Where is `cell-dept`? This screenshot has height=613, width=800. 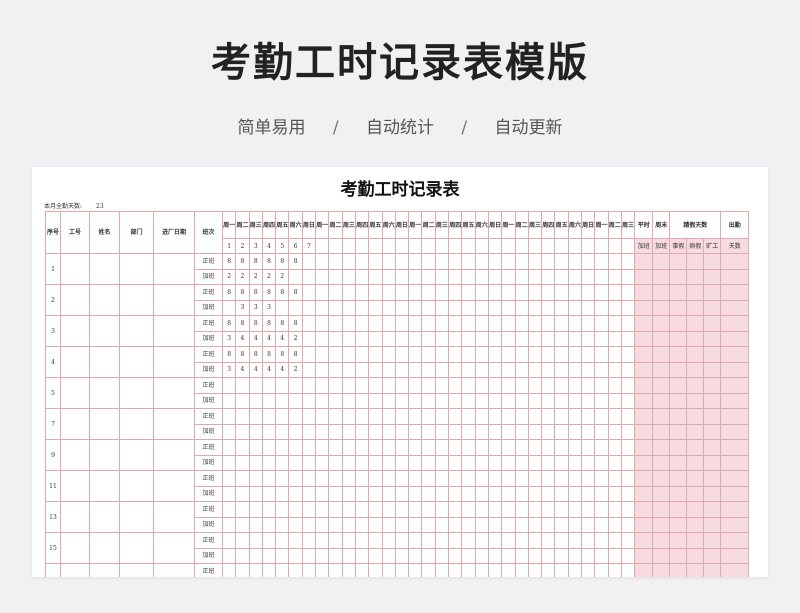
cell-dept is located at coordinates (136, 269).